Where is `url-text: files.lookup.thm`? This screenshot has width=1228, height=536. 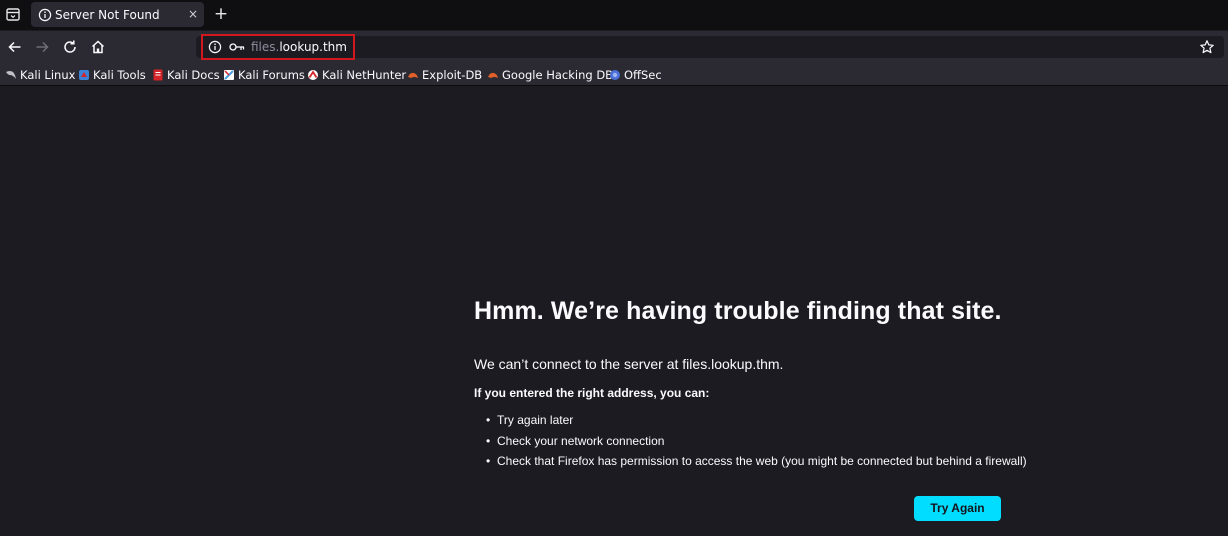 url-text: files.lookup.thm is located at coordinates (299, 47).